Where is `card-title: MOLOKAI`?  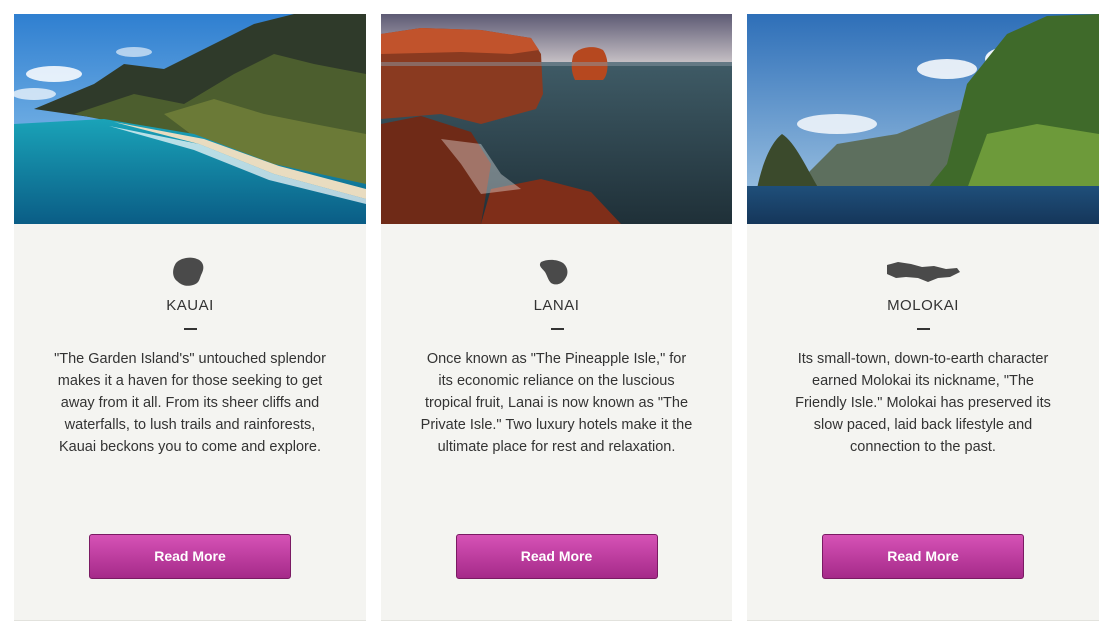
card-title: MOLOKAI is located at coordinates (923, 305).